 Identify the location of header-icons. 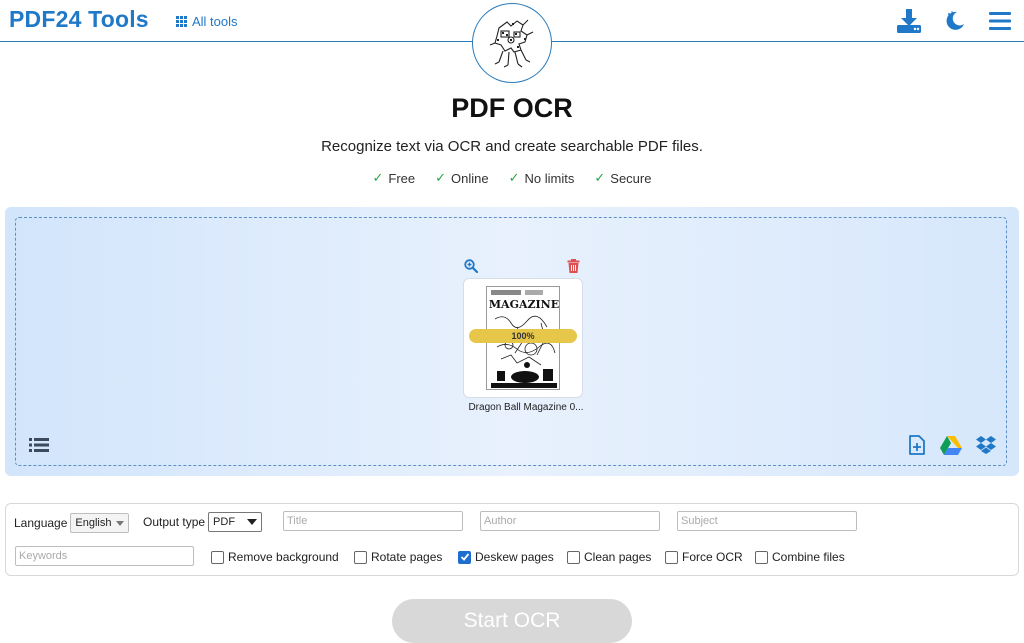
(954, 21).